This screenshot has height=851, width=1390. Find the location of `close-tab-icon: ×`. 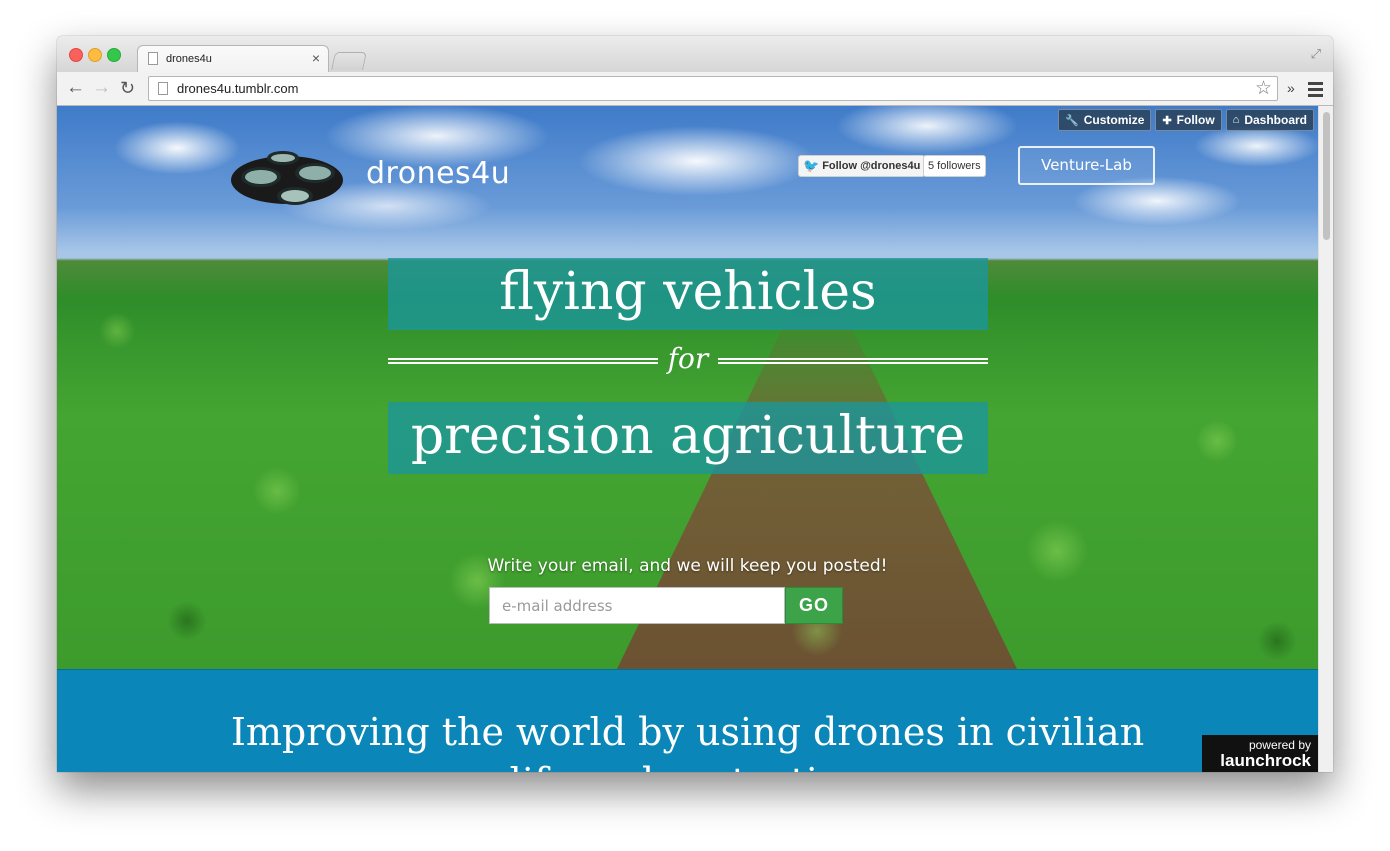

close-tab-icon: × is located at coordinates (316, 58).